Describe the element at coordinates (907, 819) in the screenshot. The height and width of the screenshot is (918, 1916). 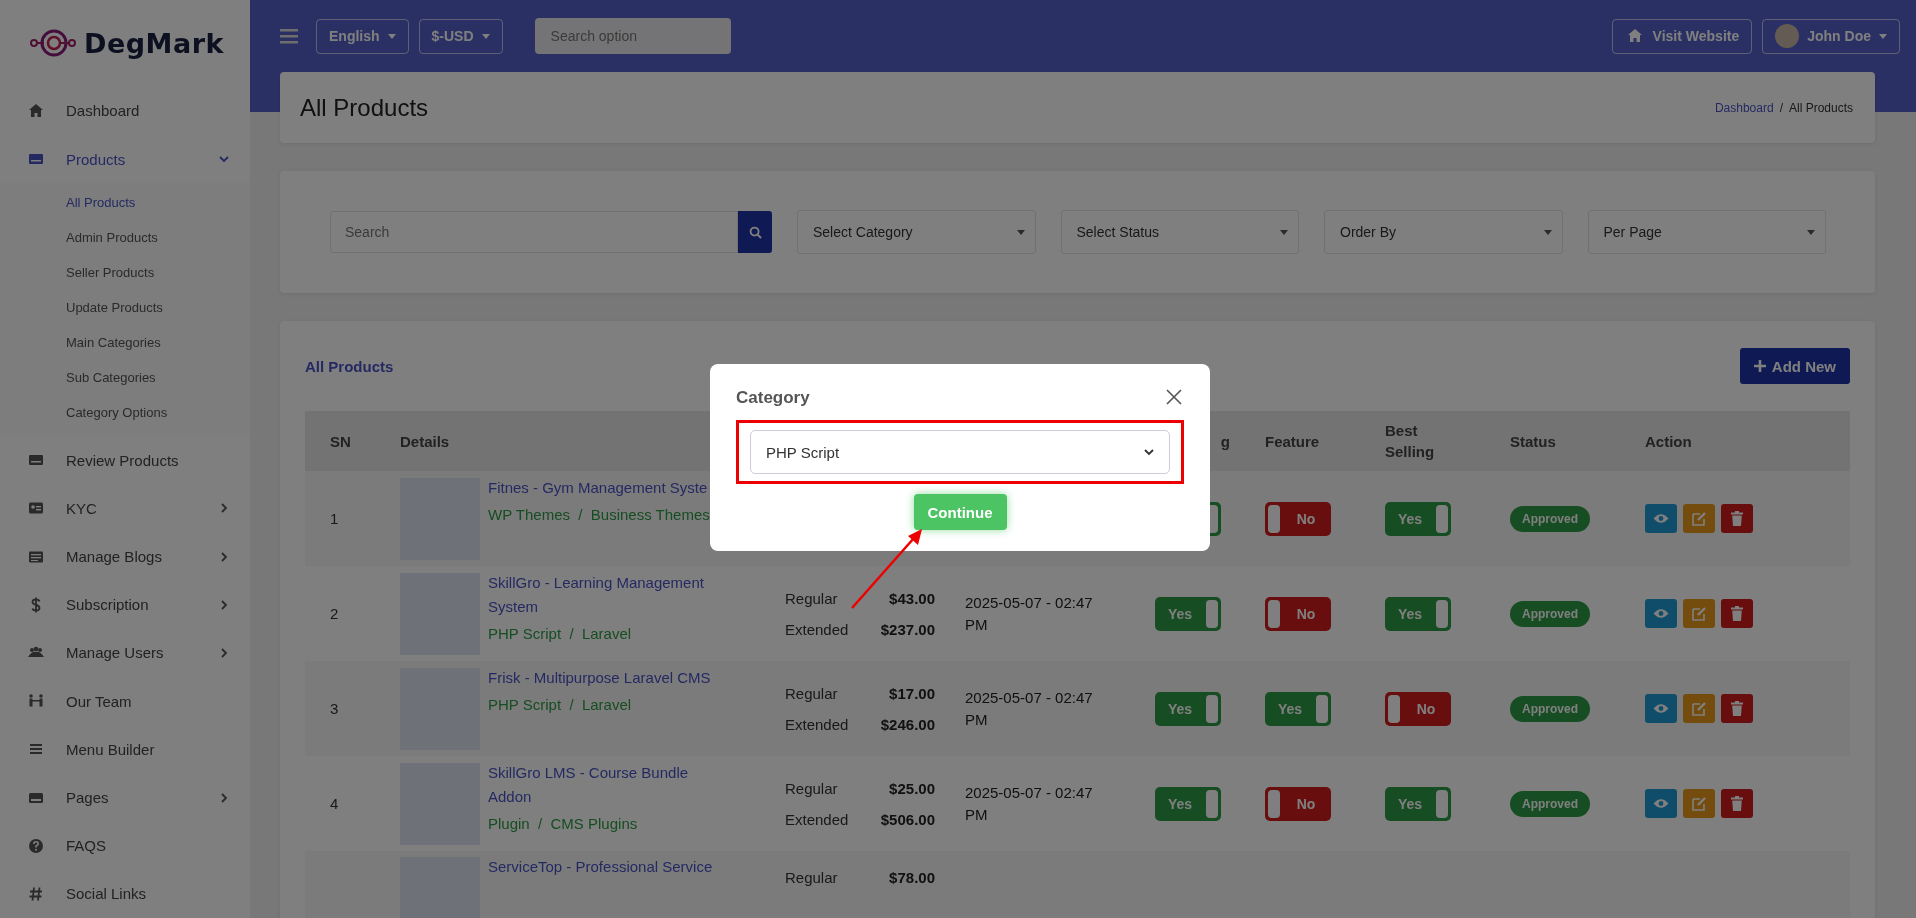
I see `price-amount: $506.00` at that location.